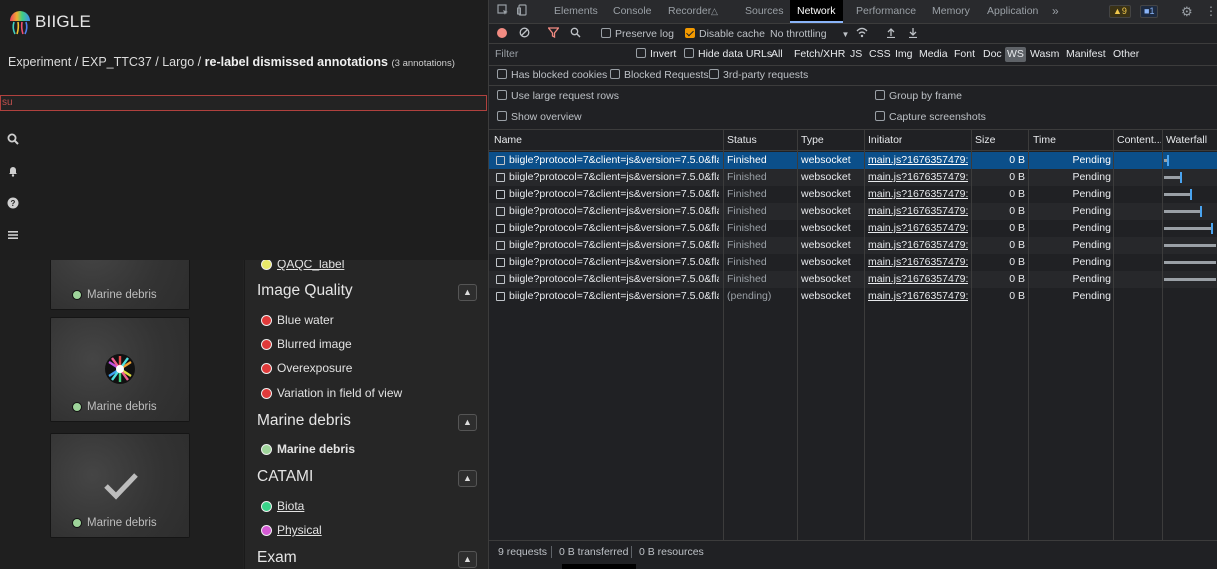  Describe the element at coordinates (1186, 140) in the screenshot. I see `column-header-waterfall: Waterfall` at that location.